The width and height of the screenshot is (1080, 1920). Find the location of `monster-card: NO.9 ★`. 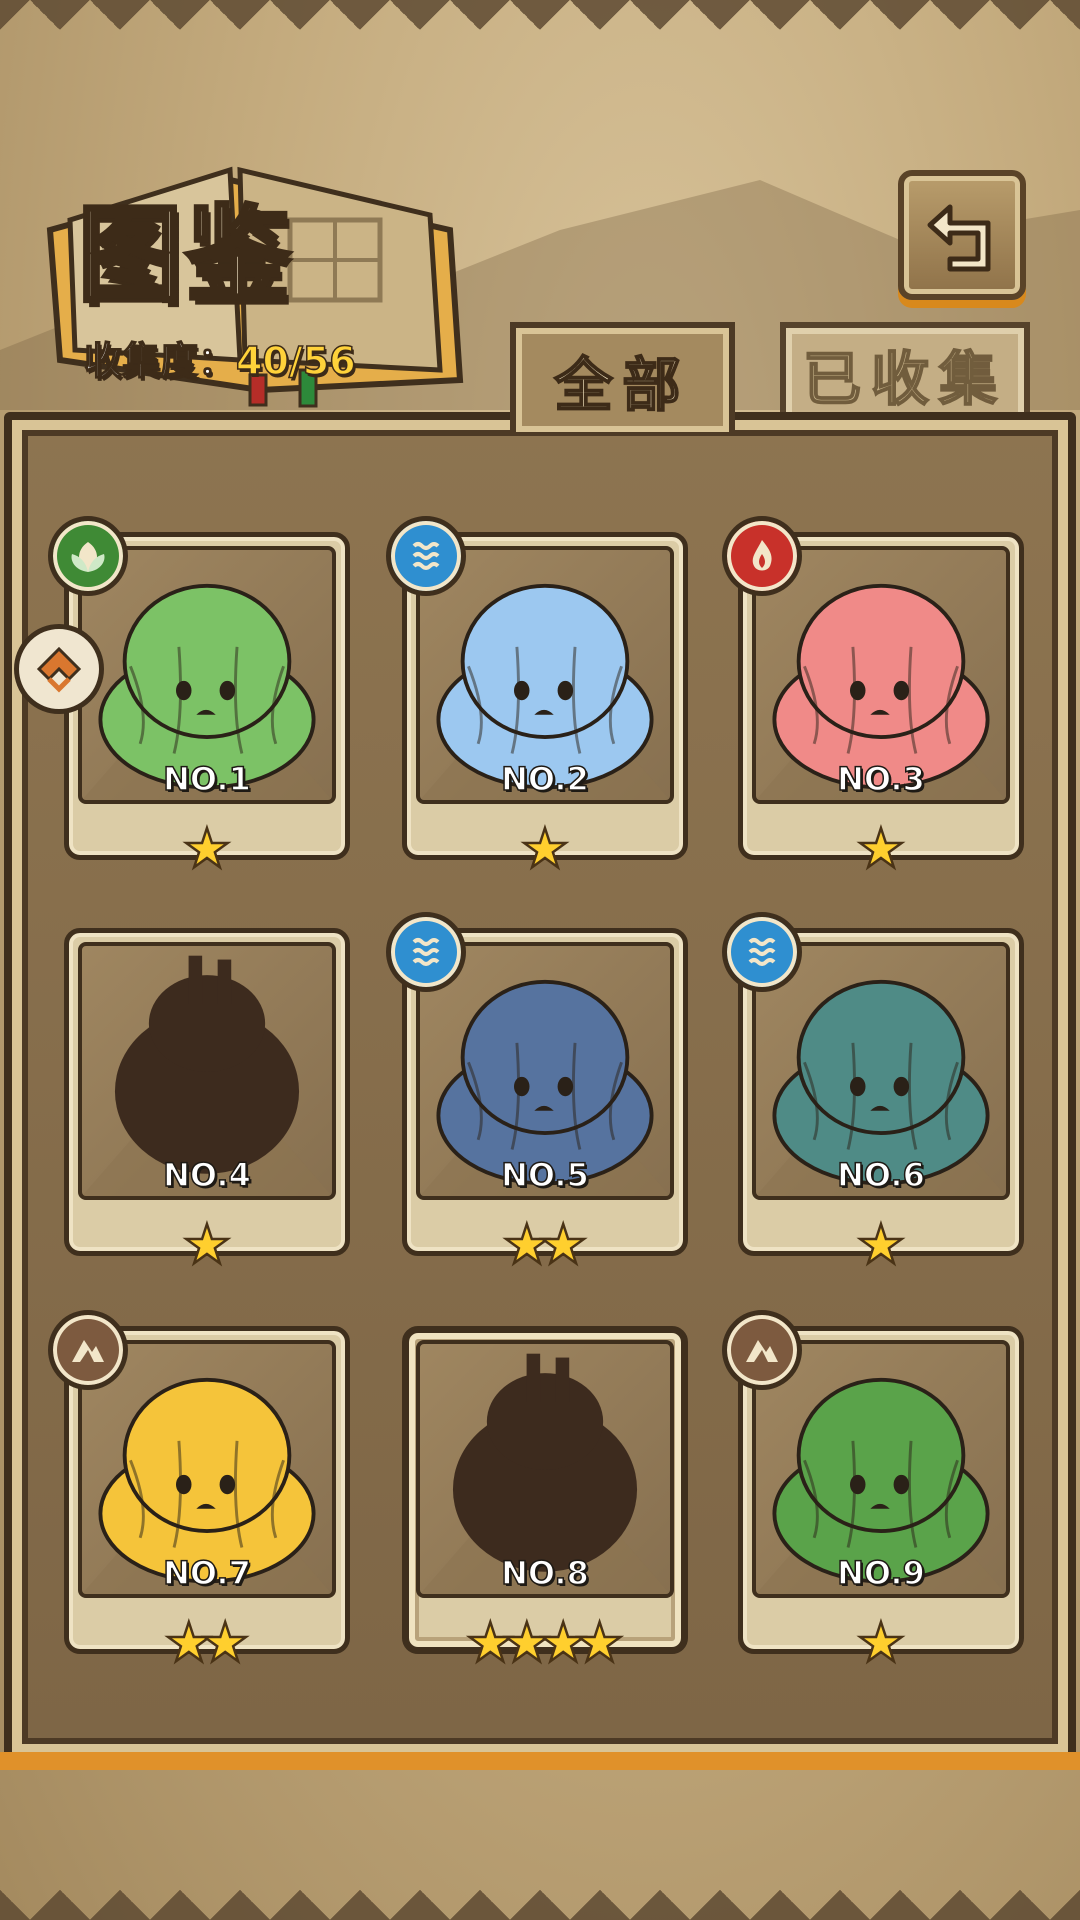

monster-card: NO.9 ★ is located at coordinates (873, 1490).